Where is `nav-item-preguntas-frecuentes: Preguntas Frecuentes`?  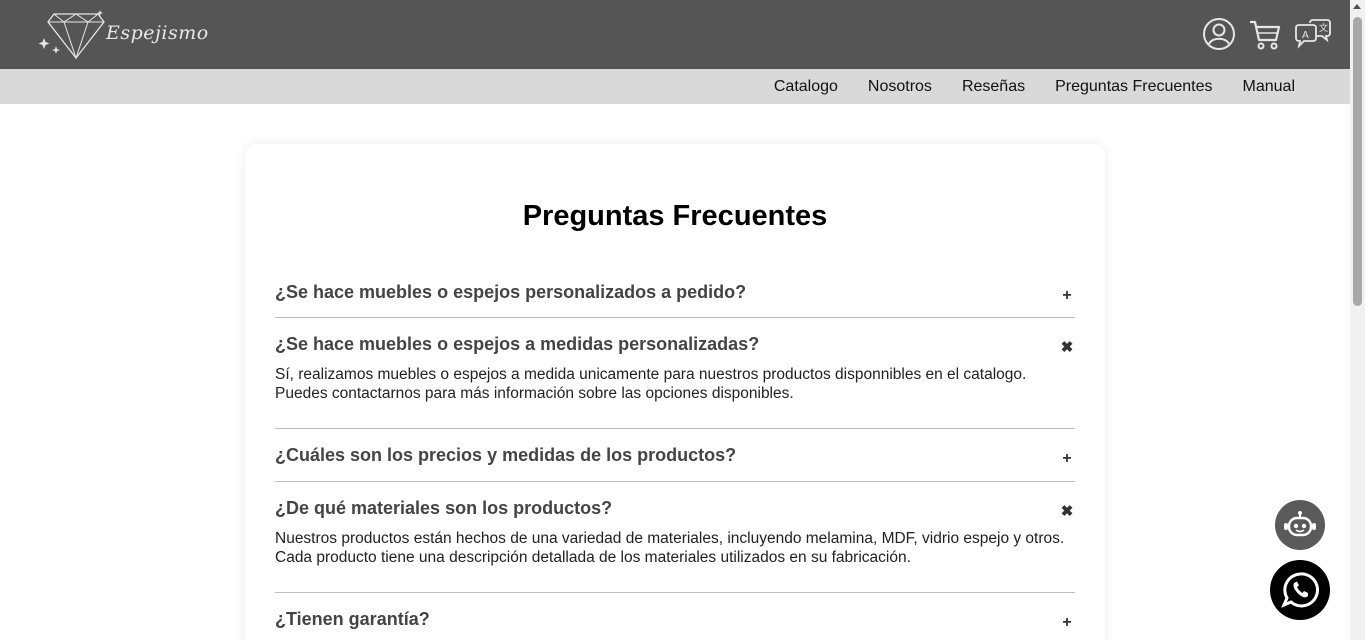
nav-item-preguntas-frecuentes: Preguntas Frecuentes is located at coordinates (1133, 87).